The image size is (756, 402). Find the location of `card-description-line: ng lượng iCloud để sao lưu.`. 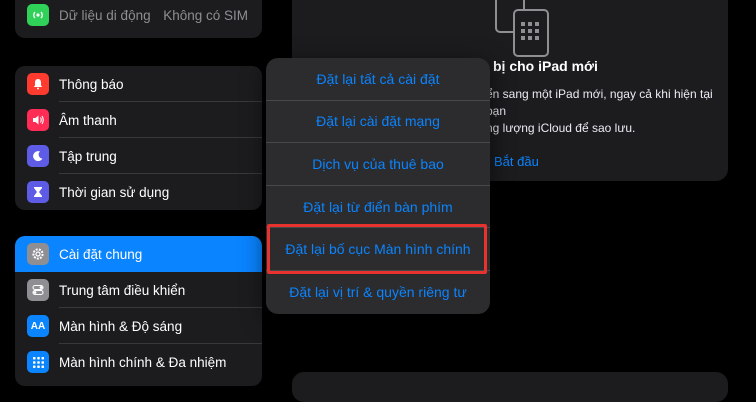

card-description-line: ng lượng iCloud để sao lưu. is located at coordinates (561, 128).